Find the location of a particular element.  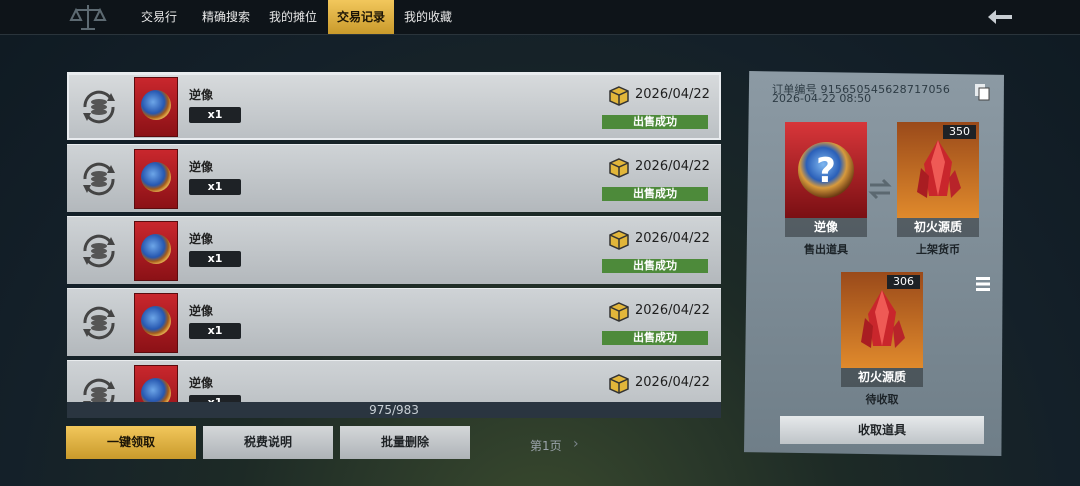

logo-icon is located at coordinates (88, 17).